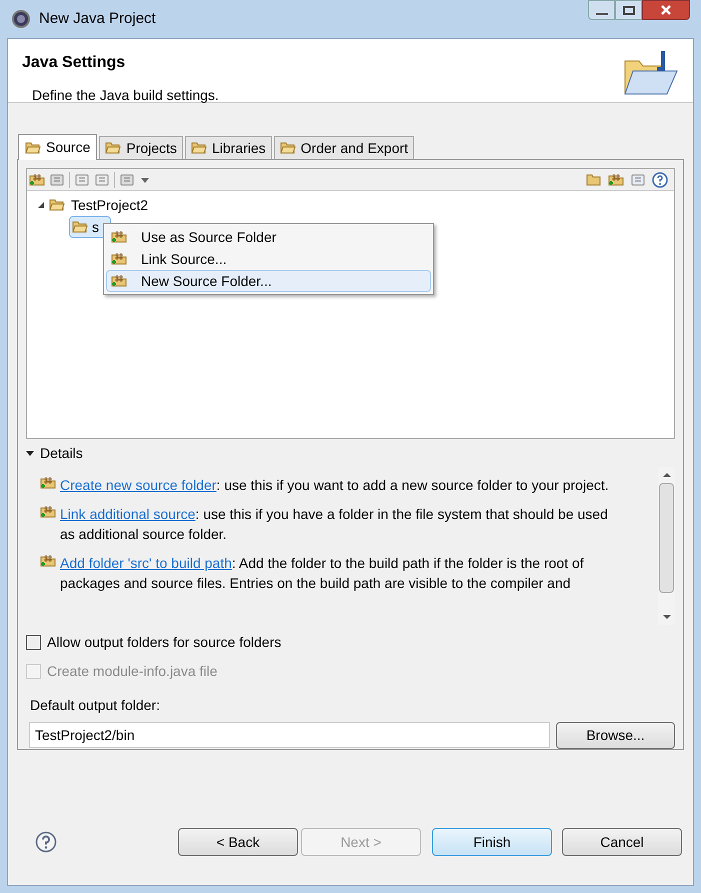 Image resolution: width=701 pixels, height=893 pixels. I want to click on close-icon, so click(666, 10).